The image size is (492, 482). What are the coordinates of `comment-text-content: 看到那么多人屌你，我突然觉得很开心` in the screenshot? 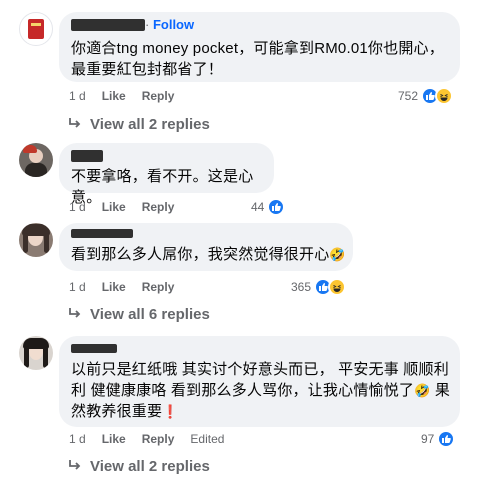 It's located at (200, 254).